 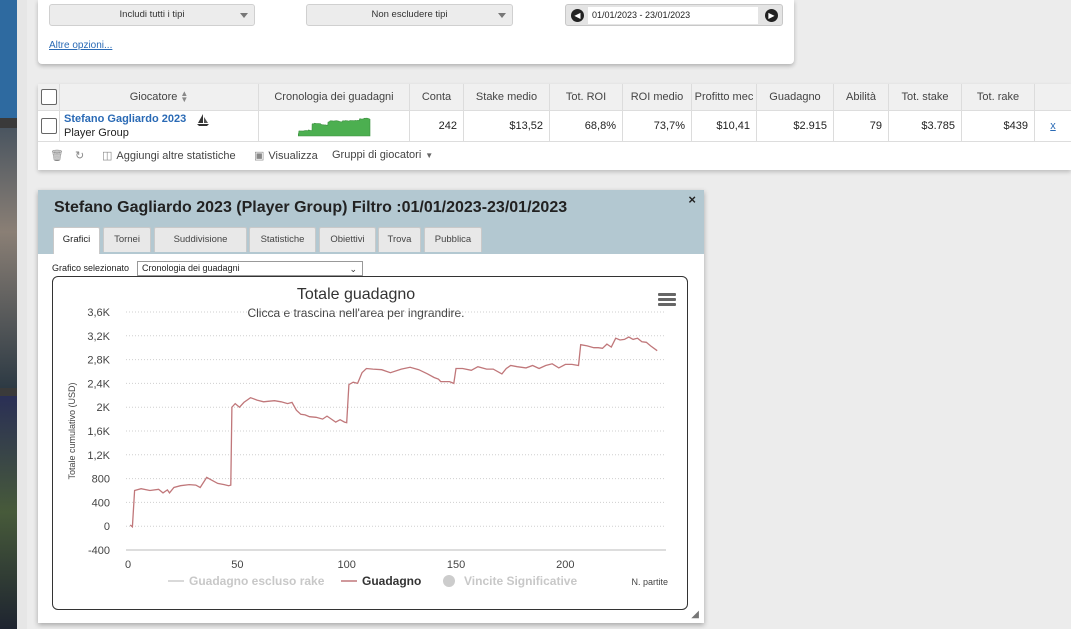 I want to click on exclude-types-select: Non escludere tipi, so click(x=409, y=15).